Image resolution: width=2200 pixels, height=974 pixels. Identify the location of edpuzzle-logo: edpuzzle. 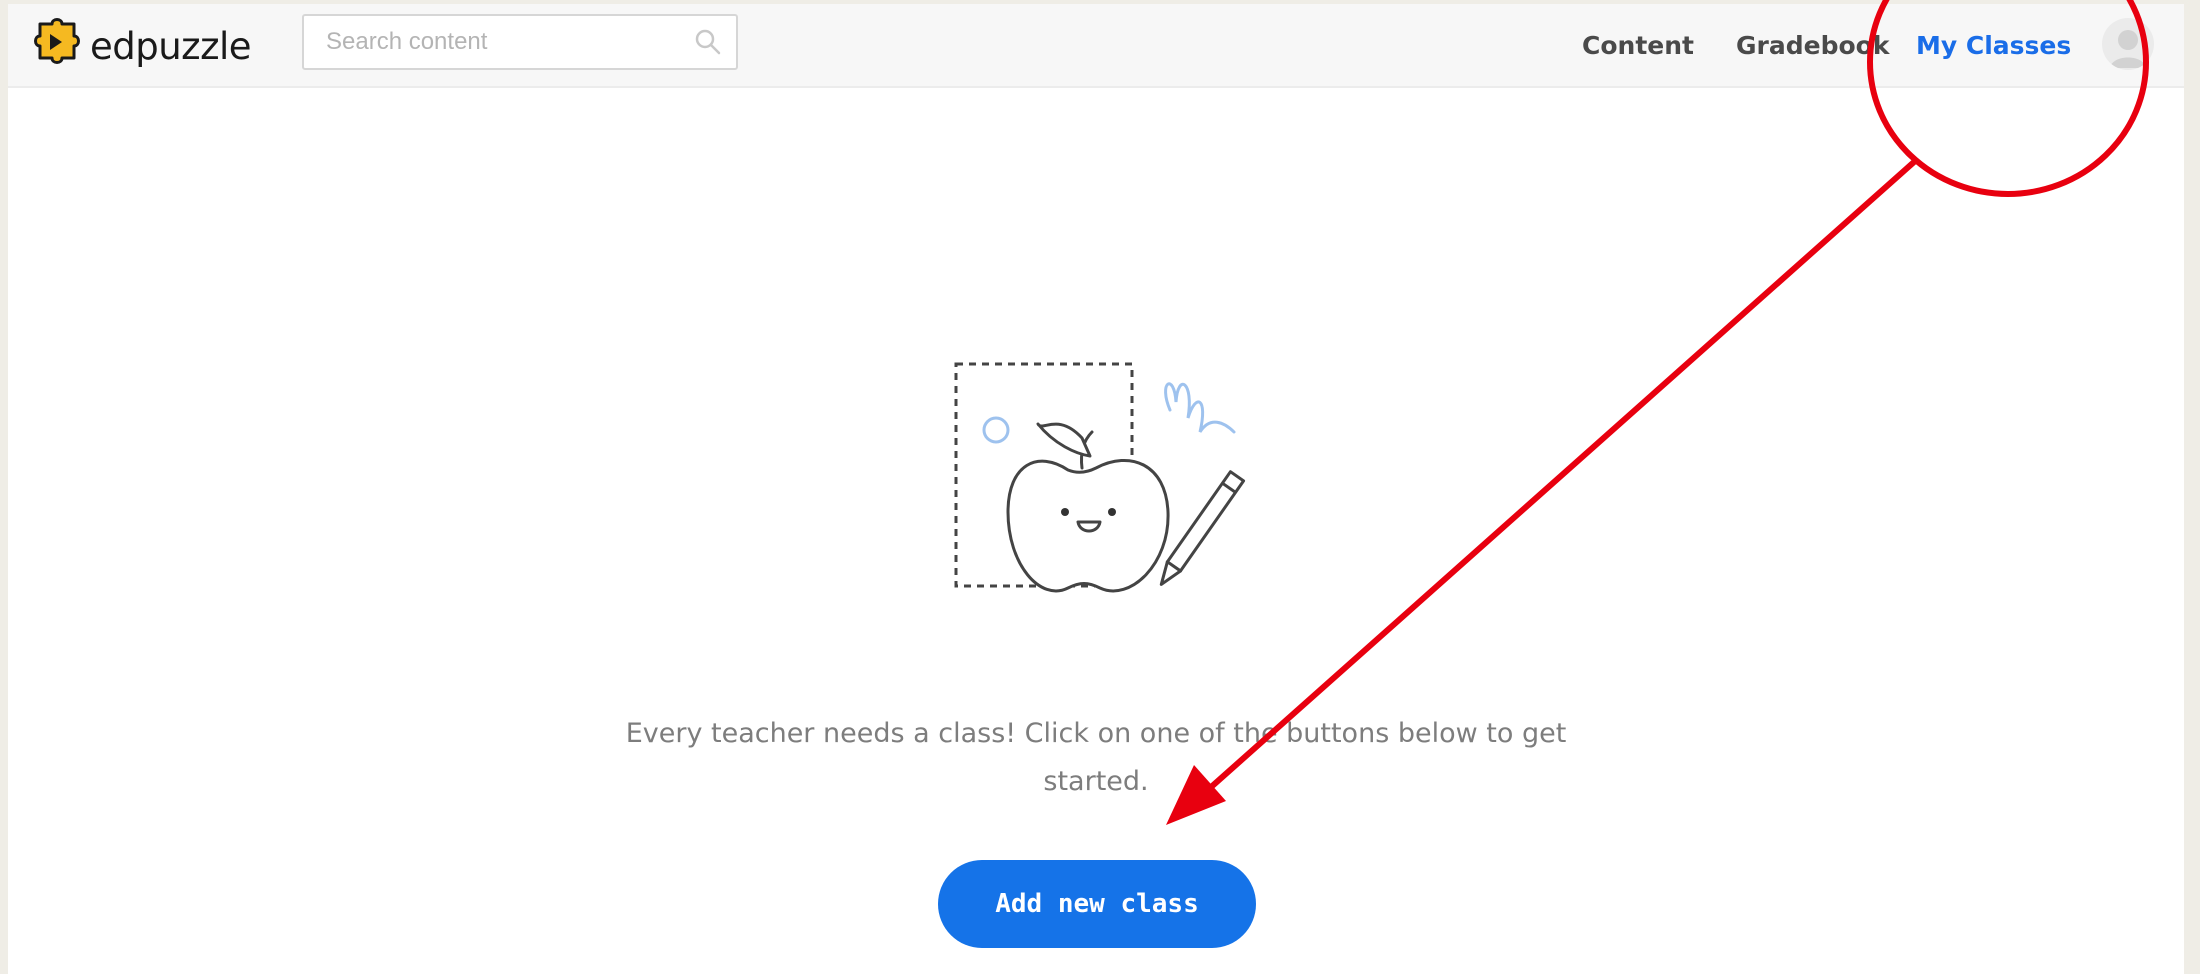
(142, 46).